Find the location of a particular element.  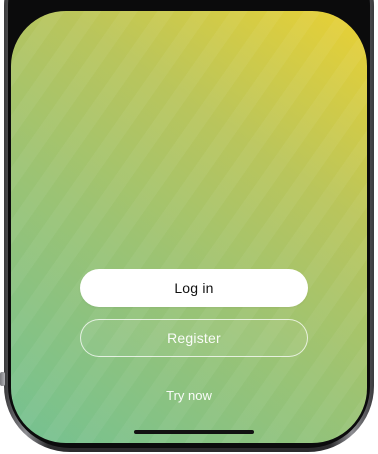

side-button is located at coordinates (2, 379).